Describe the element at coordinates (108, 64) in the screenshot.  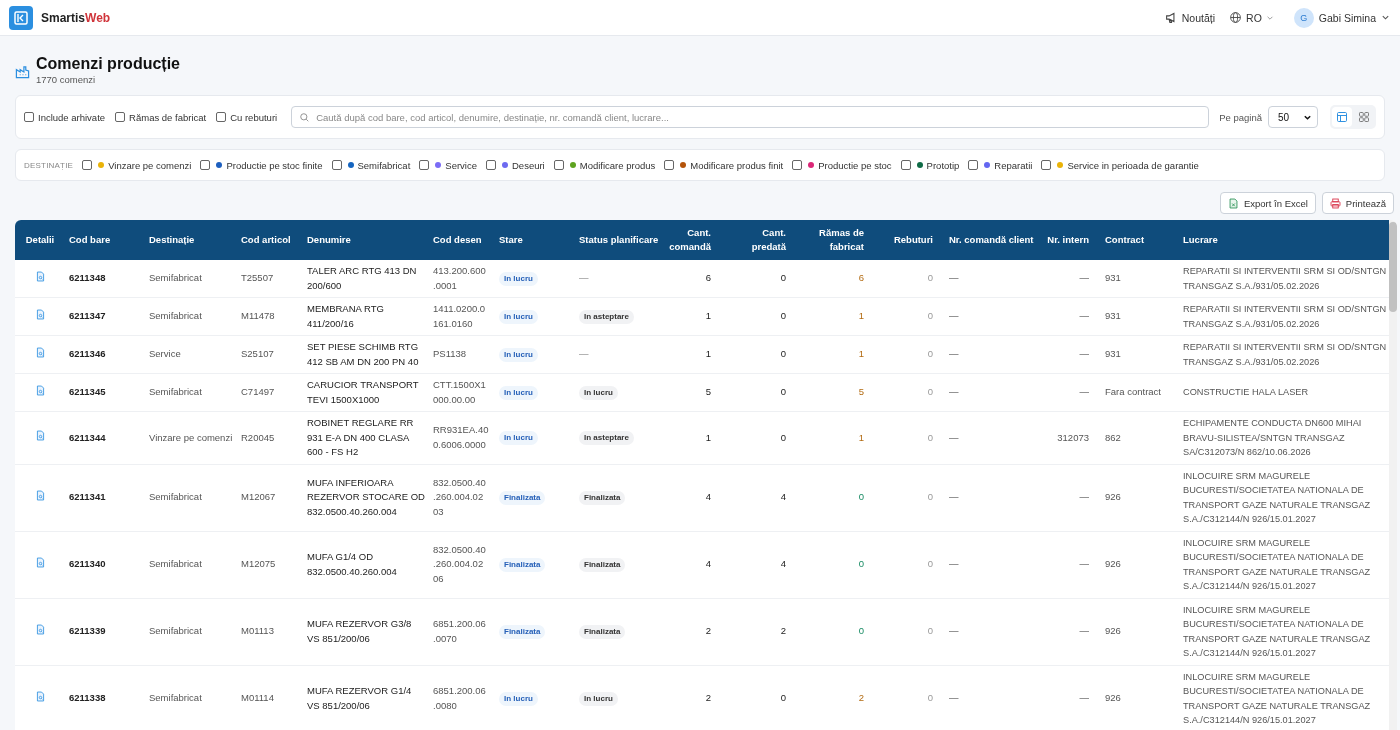
I see `page-title: Comenzi producție` at that location.